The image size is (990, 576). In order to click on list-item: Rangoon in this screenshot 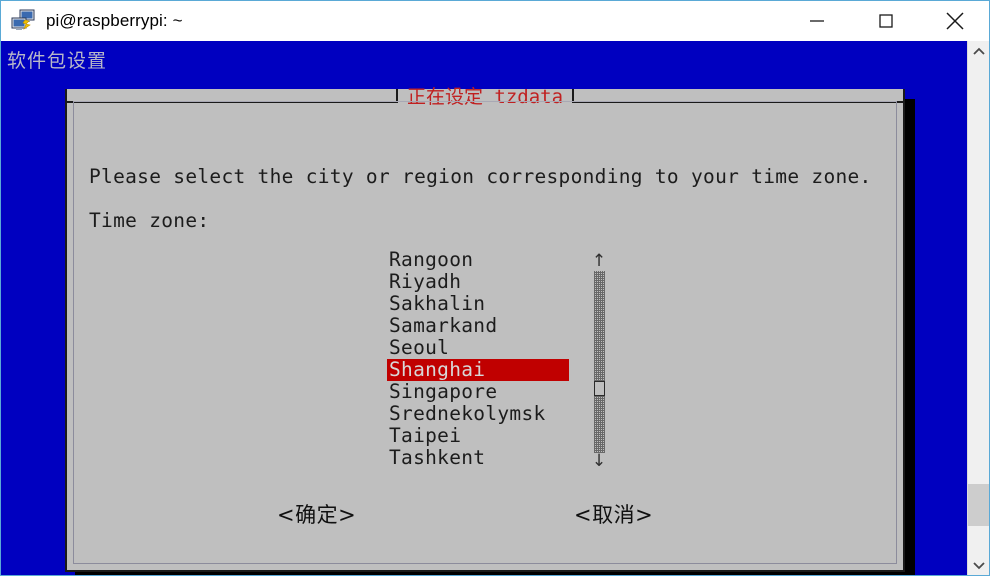, I will do `click(479, 260)`.